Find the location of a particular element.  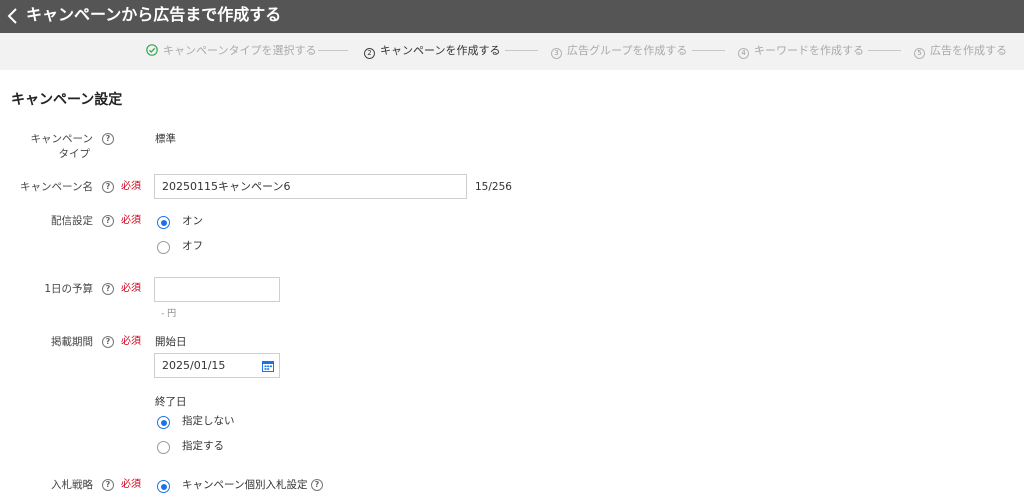

chevron-left-icon is located at coordinates (13, 16).